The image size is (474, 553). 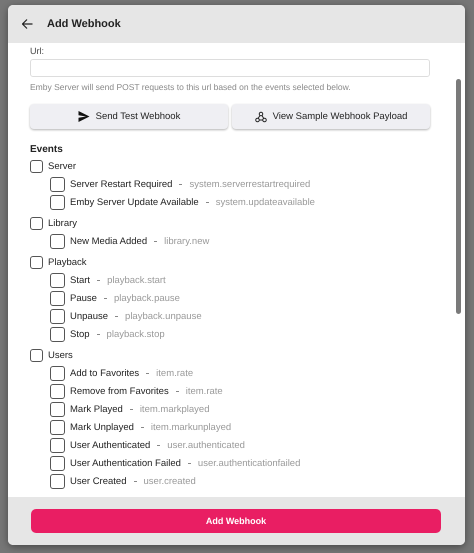 I want to click on dialog-title: Add Webhook, so click(x=84, y=24).